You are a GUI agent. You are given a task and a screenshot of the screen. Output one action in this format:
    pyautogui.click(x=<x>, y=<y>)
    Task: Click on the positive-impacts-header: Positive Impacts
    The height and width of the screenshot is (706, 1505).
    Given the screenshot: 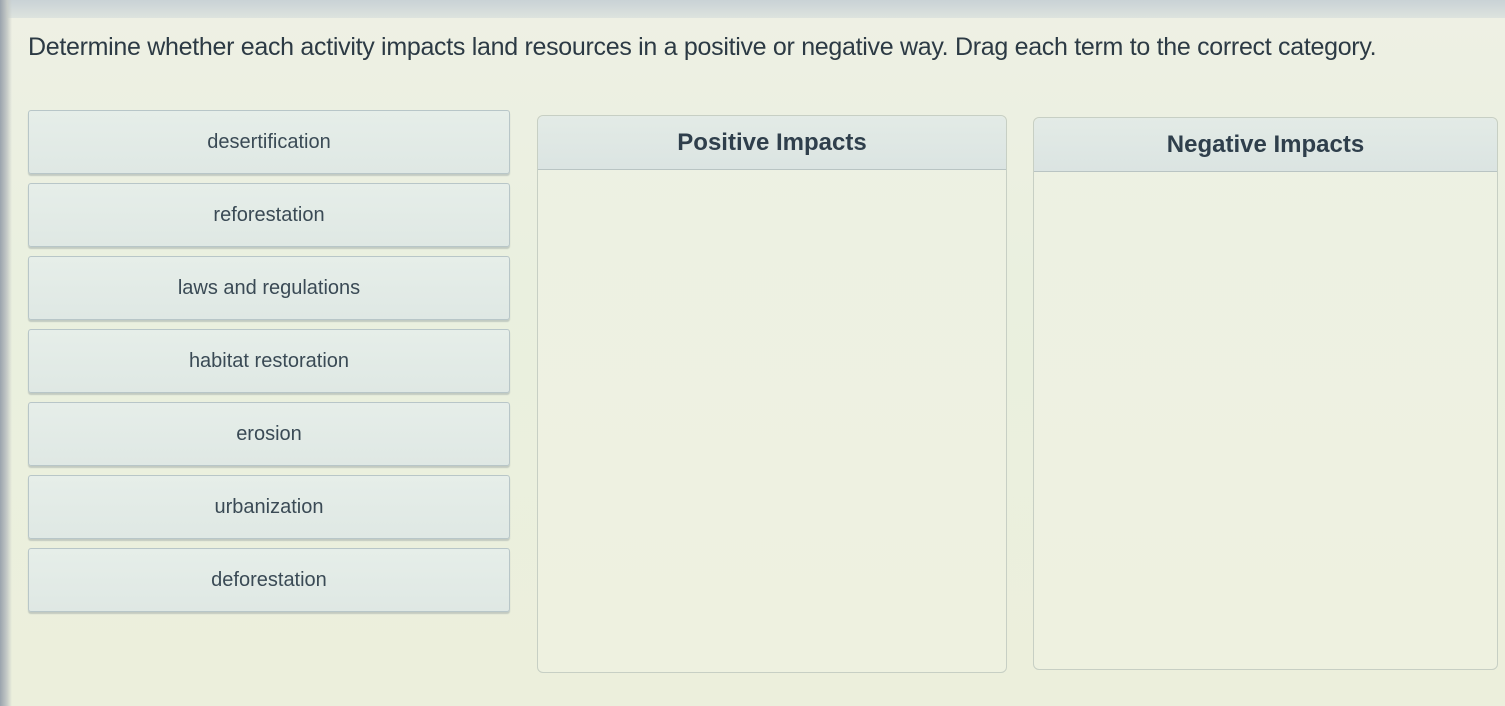 What is the action you would take?
    pyautogui.click(x=772, y=143)
    